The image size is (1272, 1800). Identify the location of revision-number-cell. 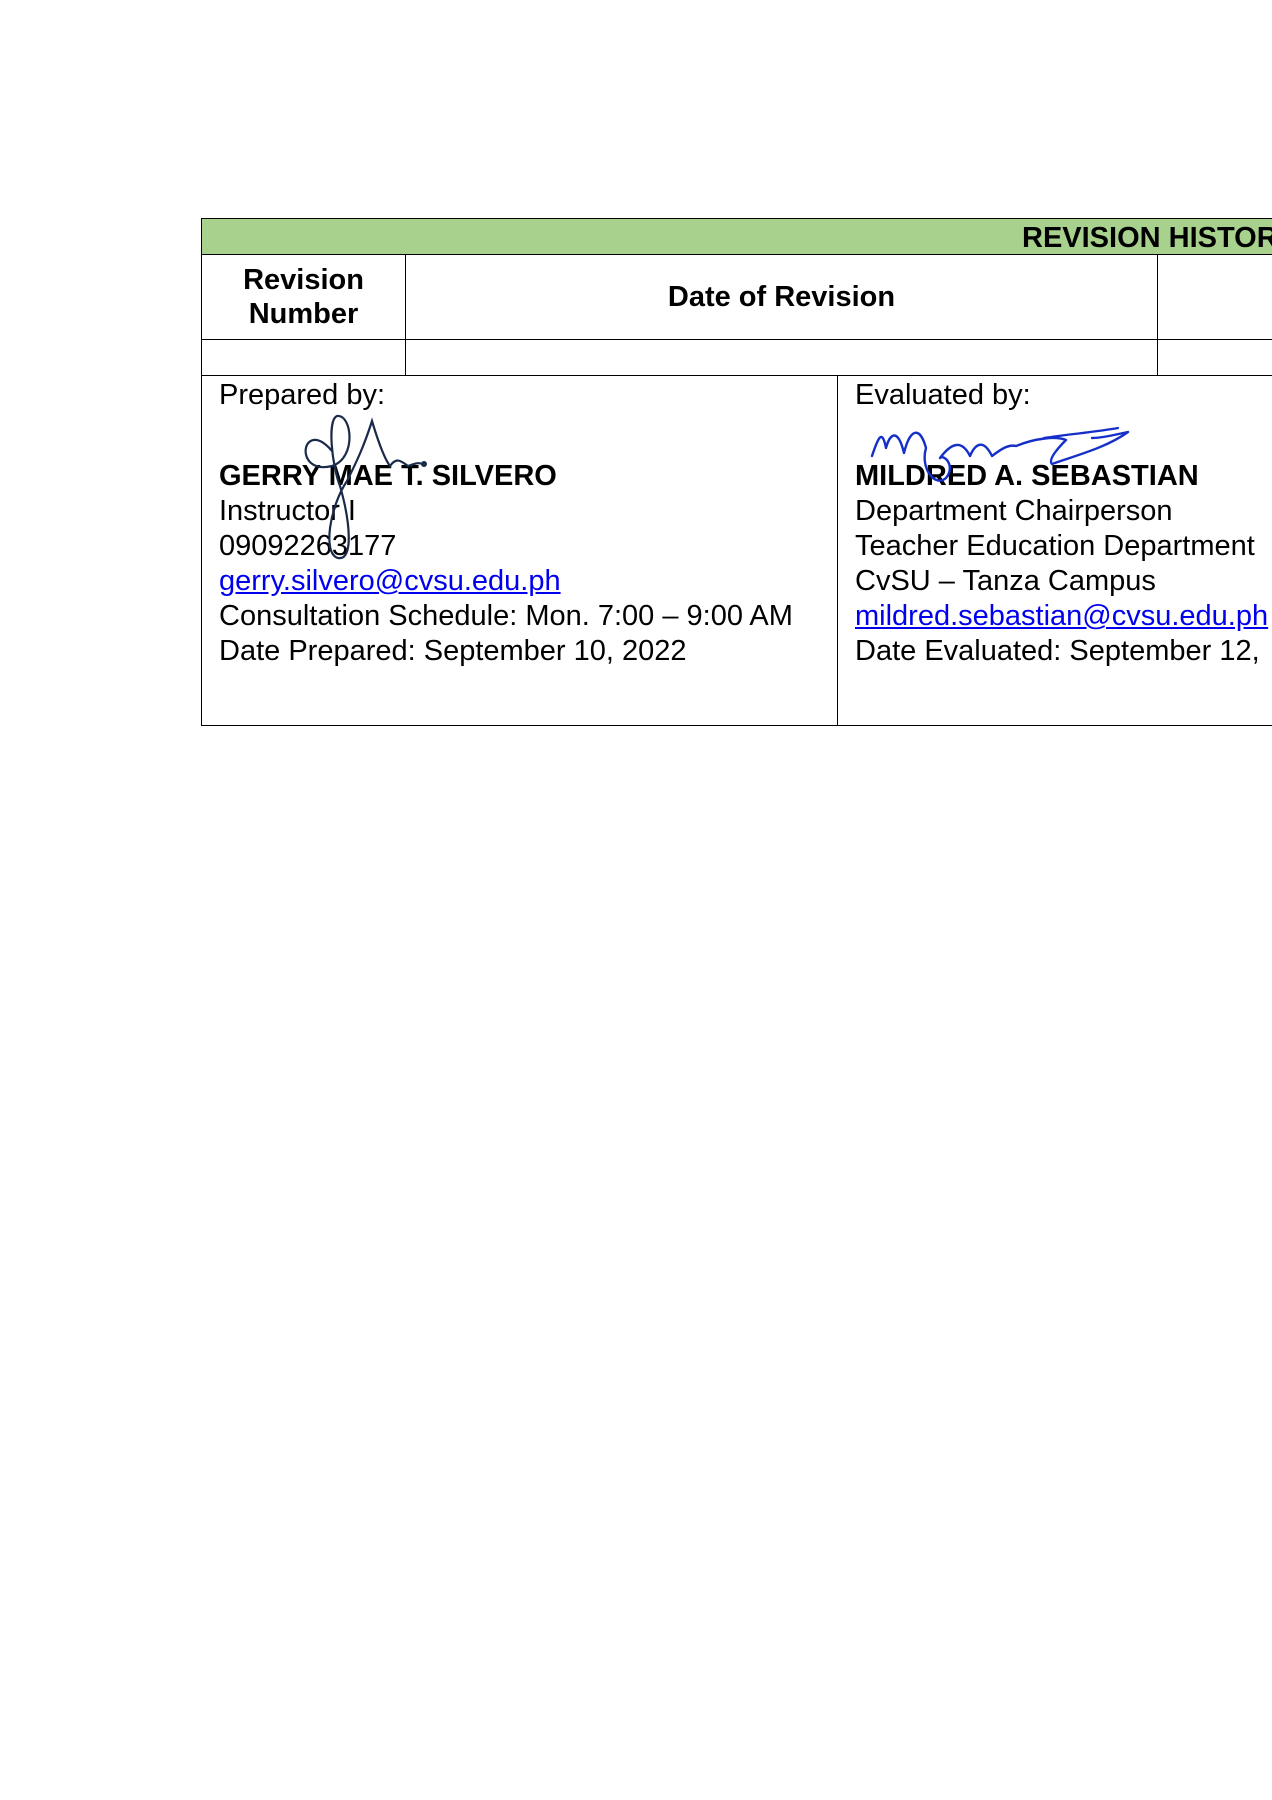
(303, 358).